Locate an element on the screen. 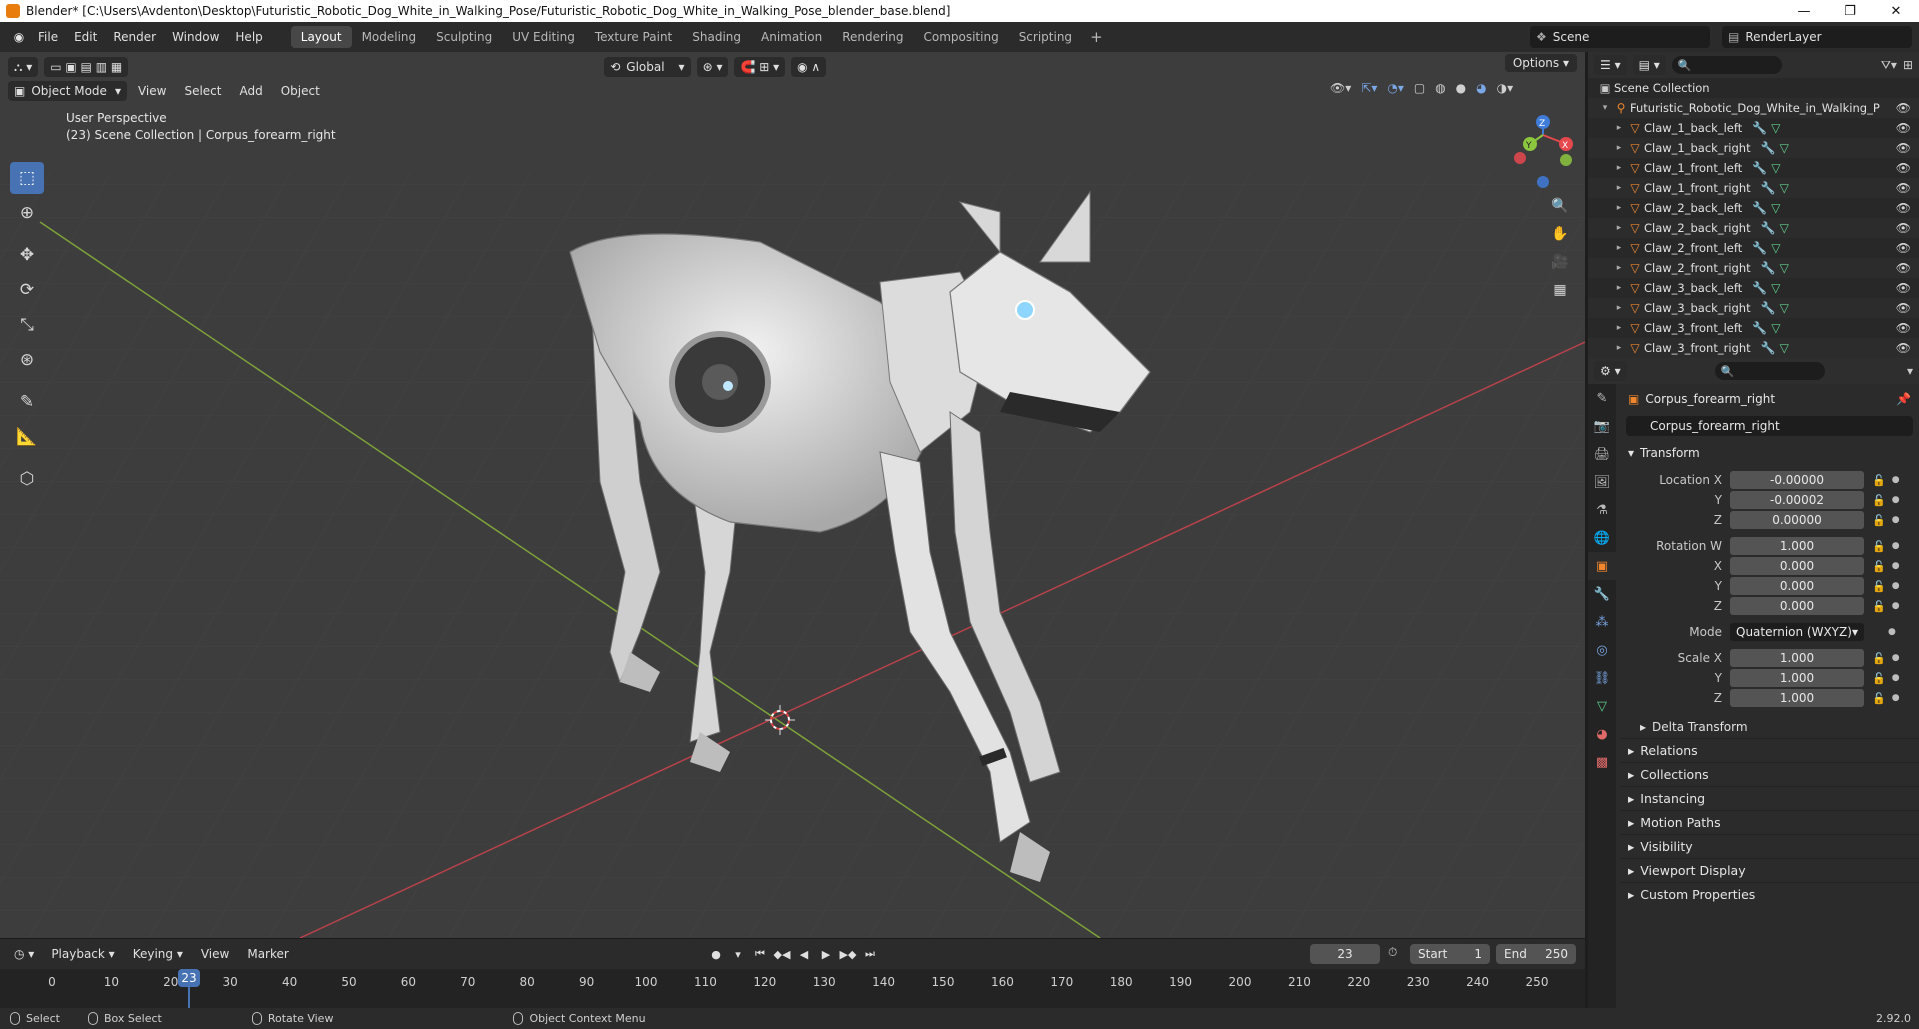  scale-tool-icon: ⤡ is located at coordinates (27, 325).